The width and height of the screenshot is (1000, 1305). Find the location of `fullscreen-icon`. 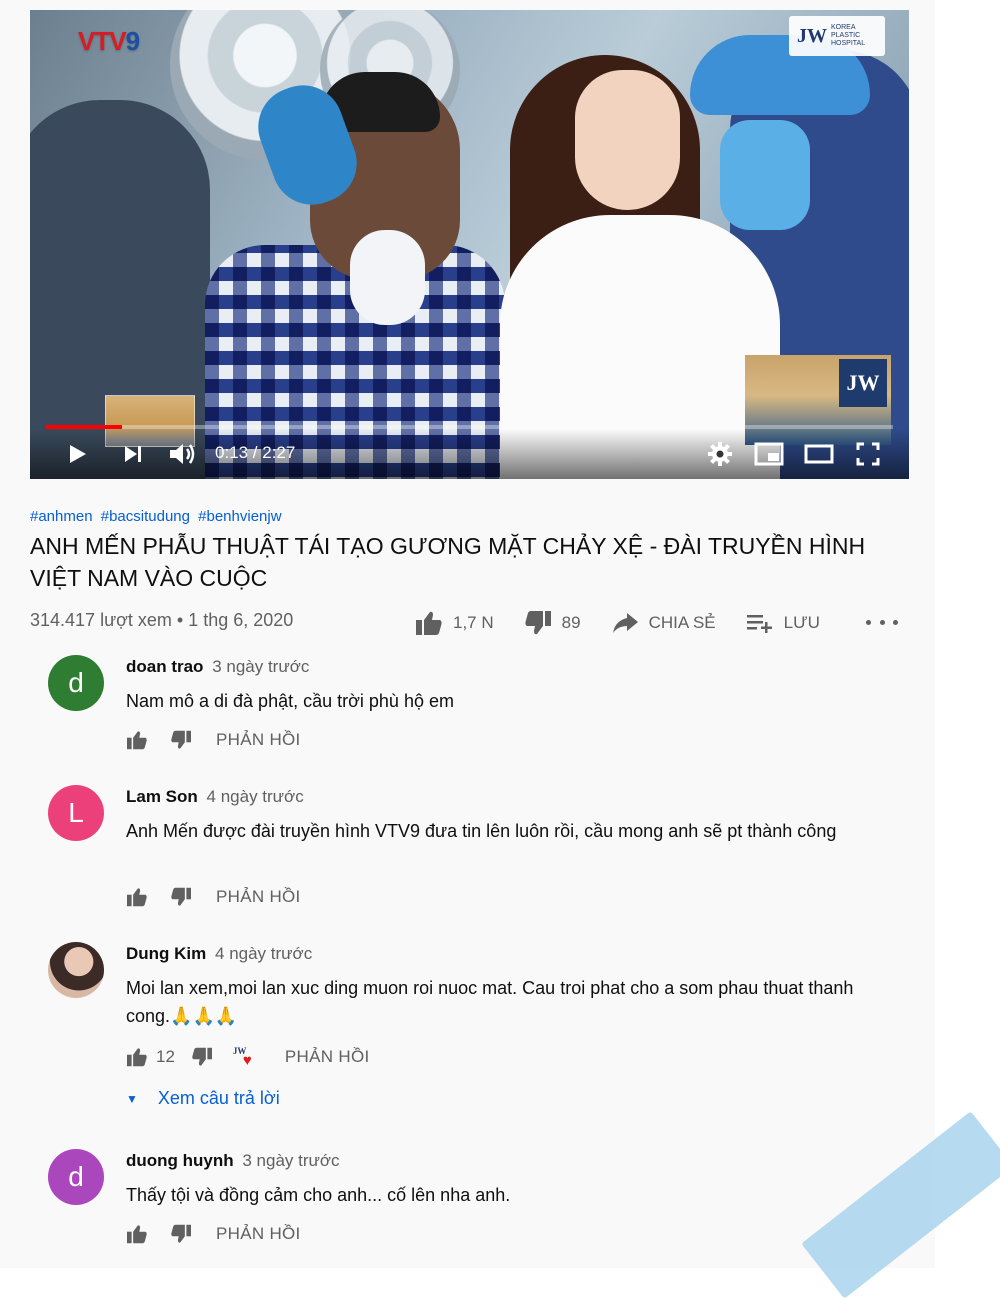

fullscreen-icon is located at coordinates (868, 454).